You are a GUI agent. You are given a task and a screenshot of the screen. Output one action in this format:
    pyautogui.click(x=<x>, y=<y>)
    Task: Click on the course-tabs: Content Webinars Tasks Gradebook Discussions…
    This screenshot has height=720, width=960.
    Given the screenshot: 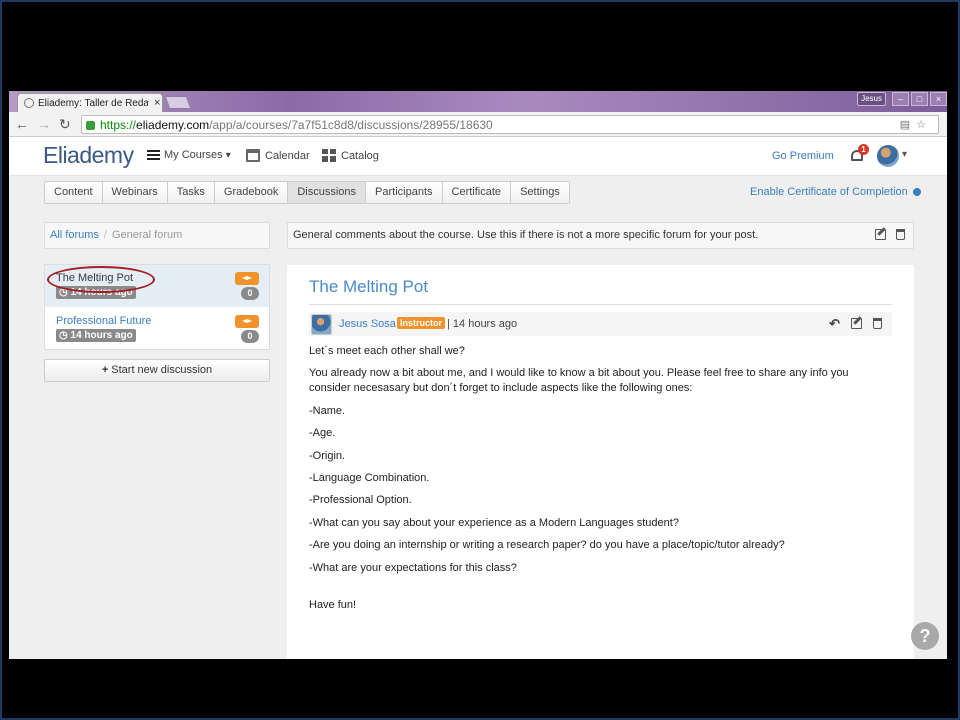 What is the action you would take?
    pyautogui.click(x=307, y=192)
    